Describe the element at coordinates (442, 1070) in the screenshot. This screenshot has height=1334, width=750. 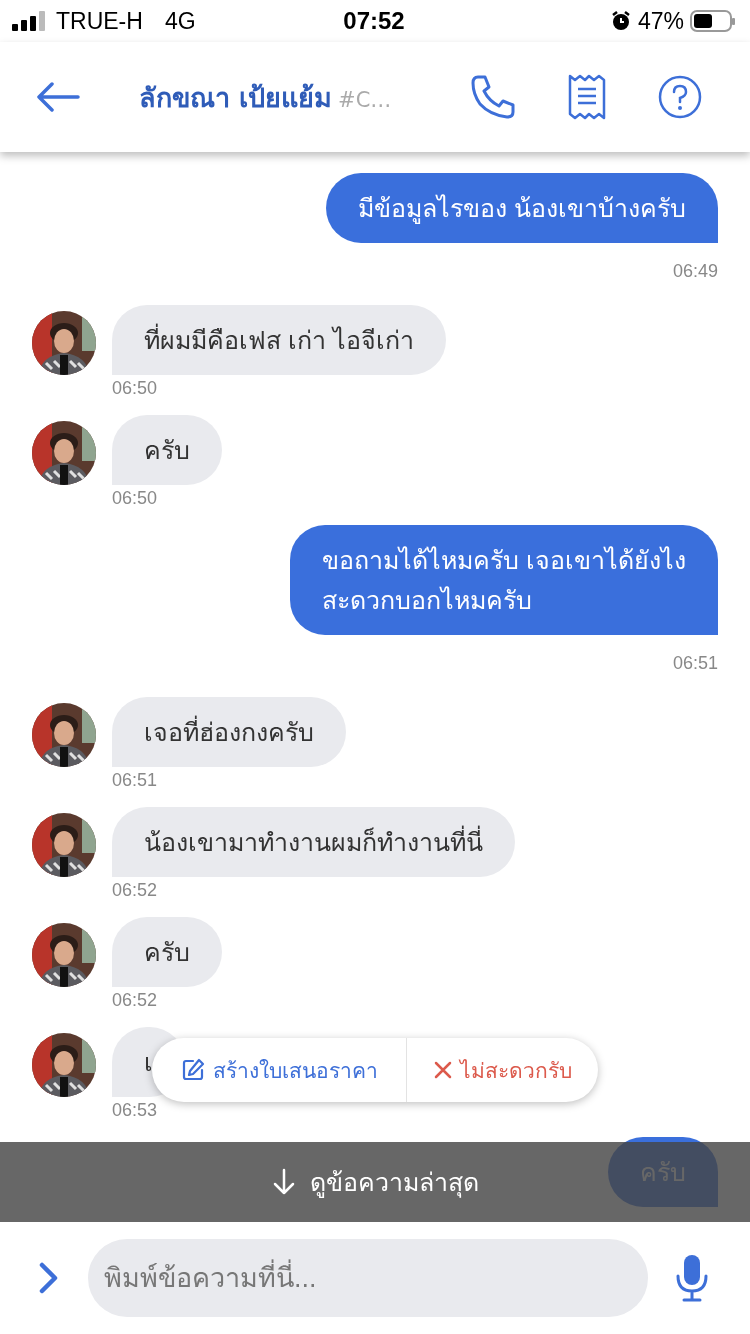
I see `close-icon` at that location.